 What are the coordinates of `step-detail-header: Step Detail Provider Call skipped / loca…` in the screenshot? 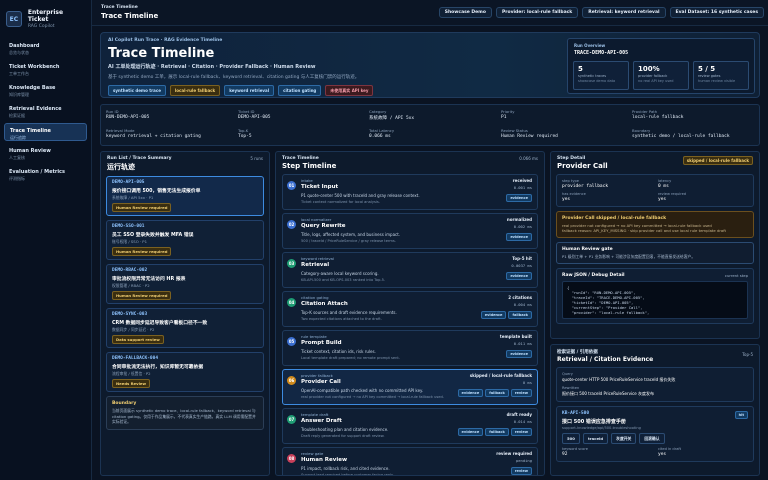 It's located at (655, 163).